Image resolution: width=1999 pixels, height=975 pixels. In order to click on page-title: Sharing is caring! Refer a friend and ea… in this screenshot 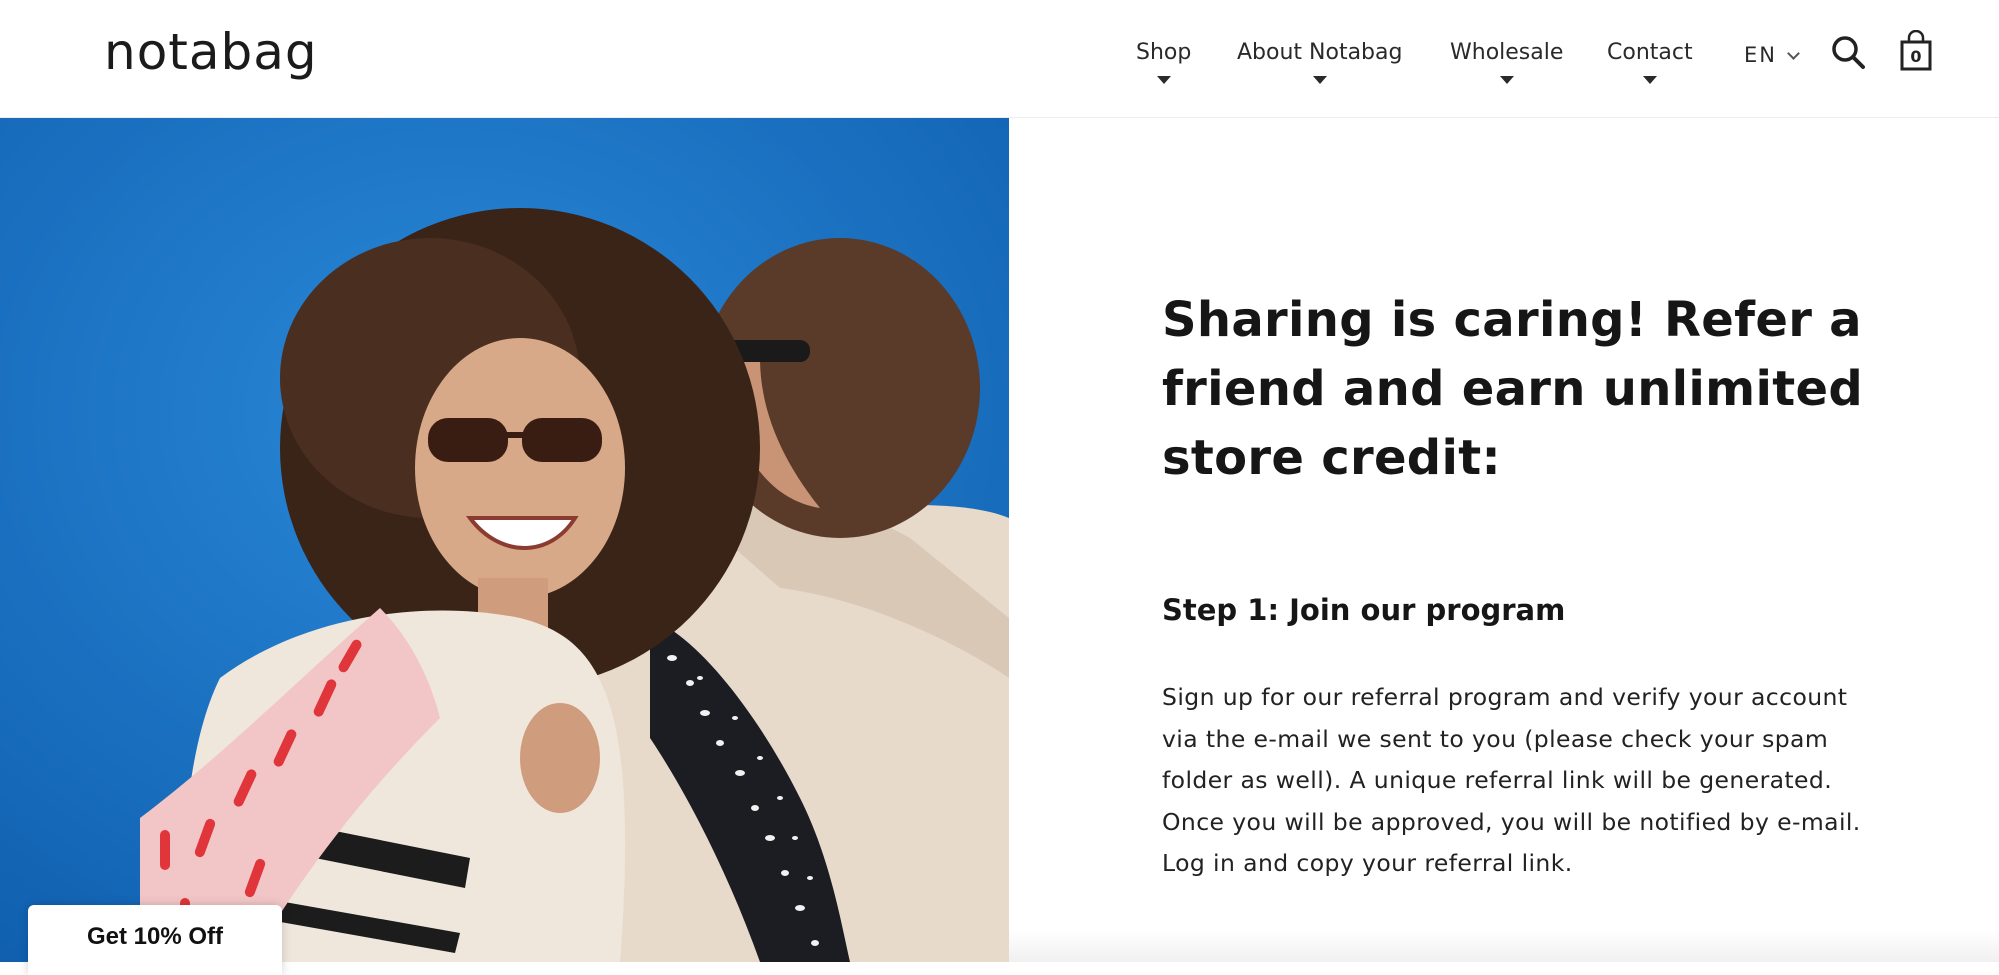, I will do `click(1522, 389)`.